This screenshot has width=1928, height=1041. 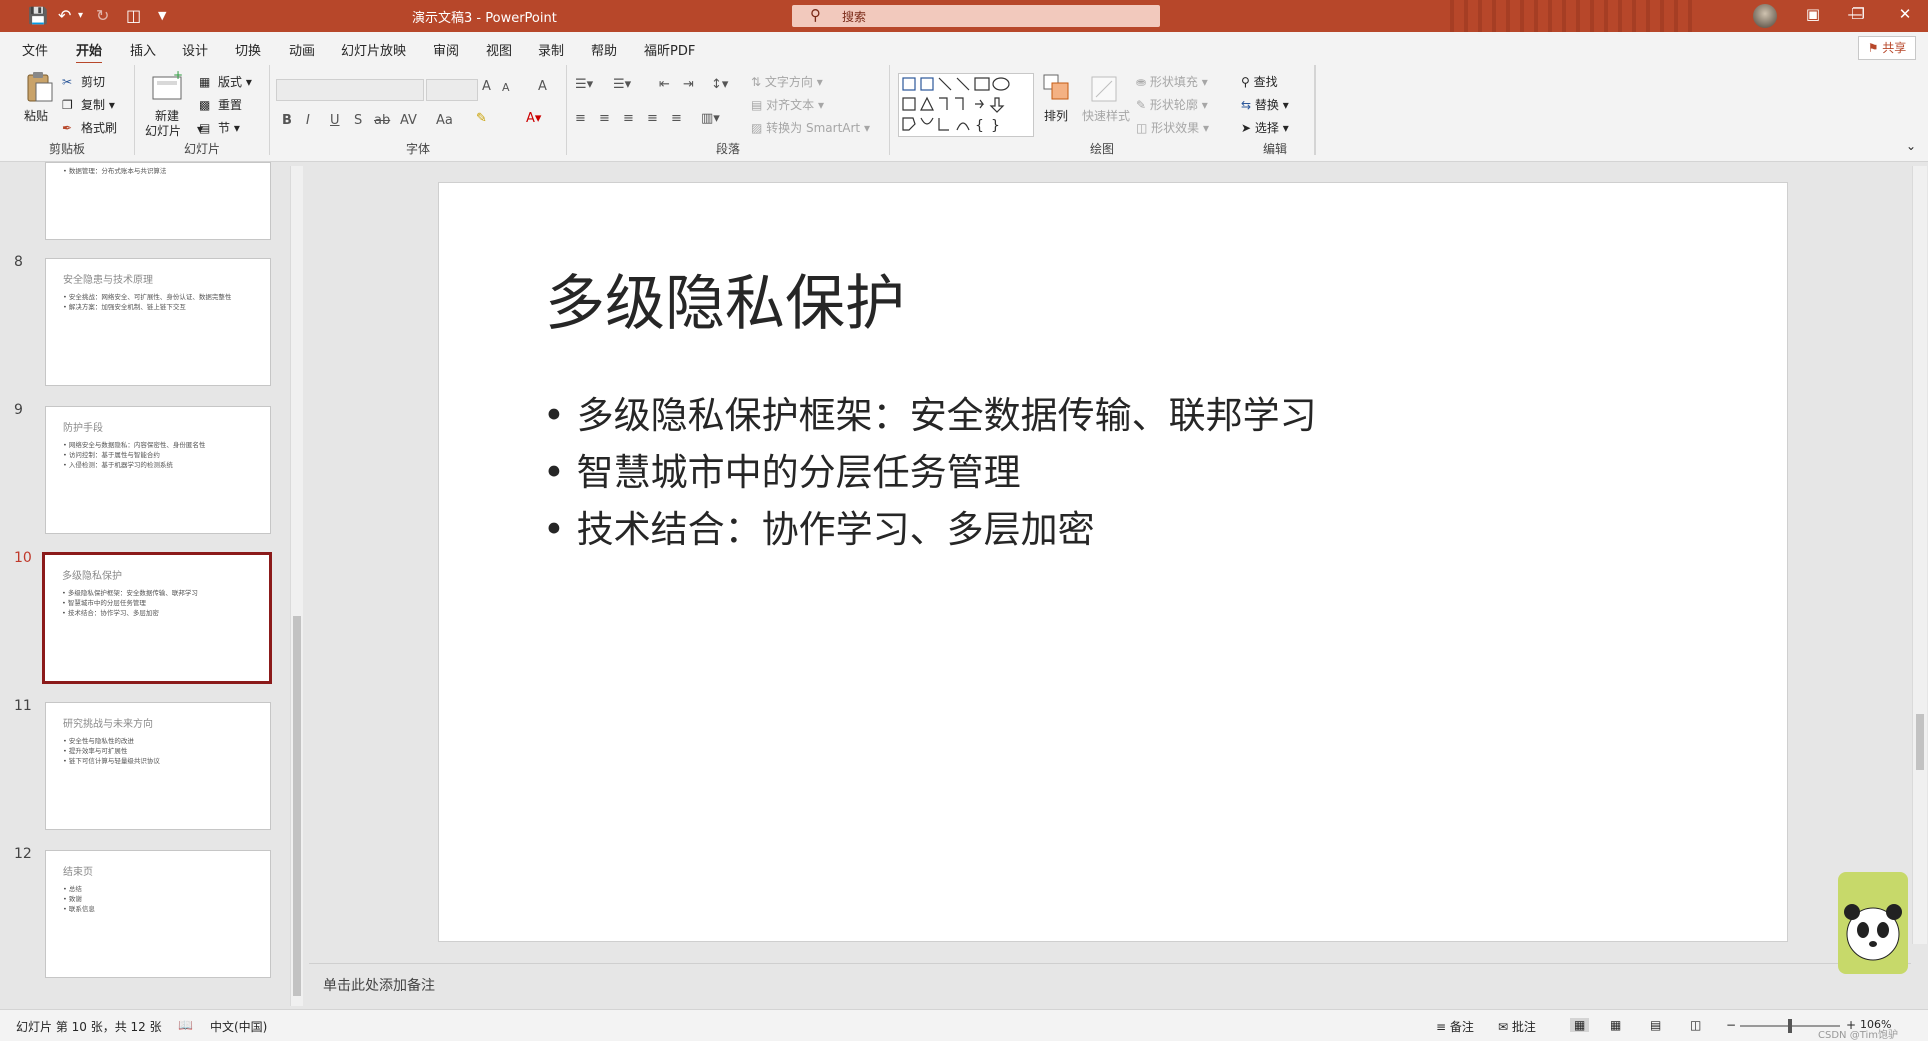 I want to click on cut-button: ✂ 剪切, so click(x=83, y=82).